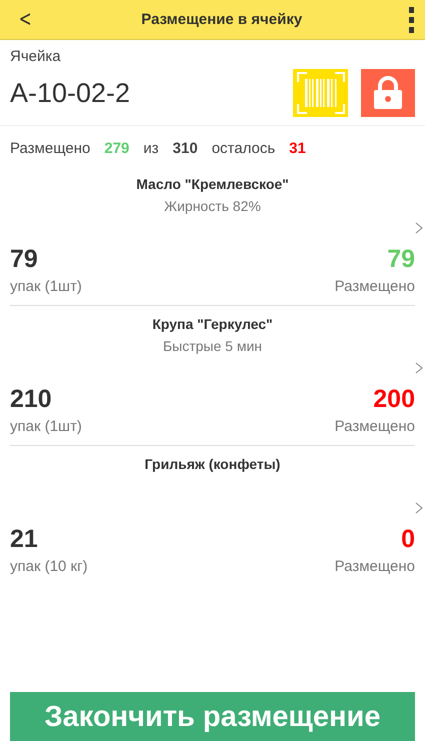 The width and height of the screenshot is (425, 741). What do you see at coordinates (25, 19) in the screenshot?
I see `back-button: <` at bounding box center [25, 19].